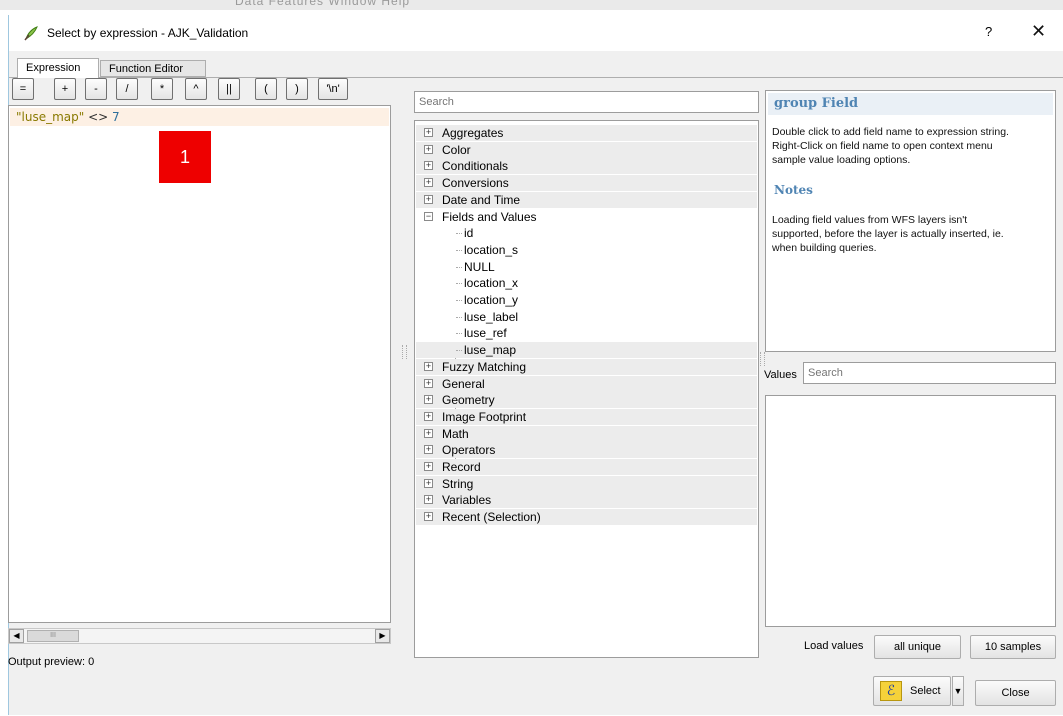 Image resolution: width=1063 pixels, height=716 pixels. I want to click on operator-newline-button: '\n', so click(333, 89).